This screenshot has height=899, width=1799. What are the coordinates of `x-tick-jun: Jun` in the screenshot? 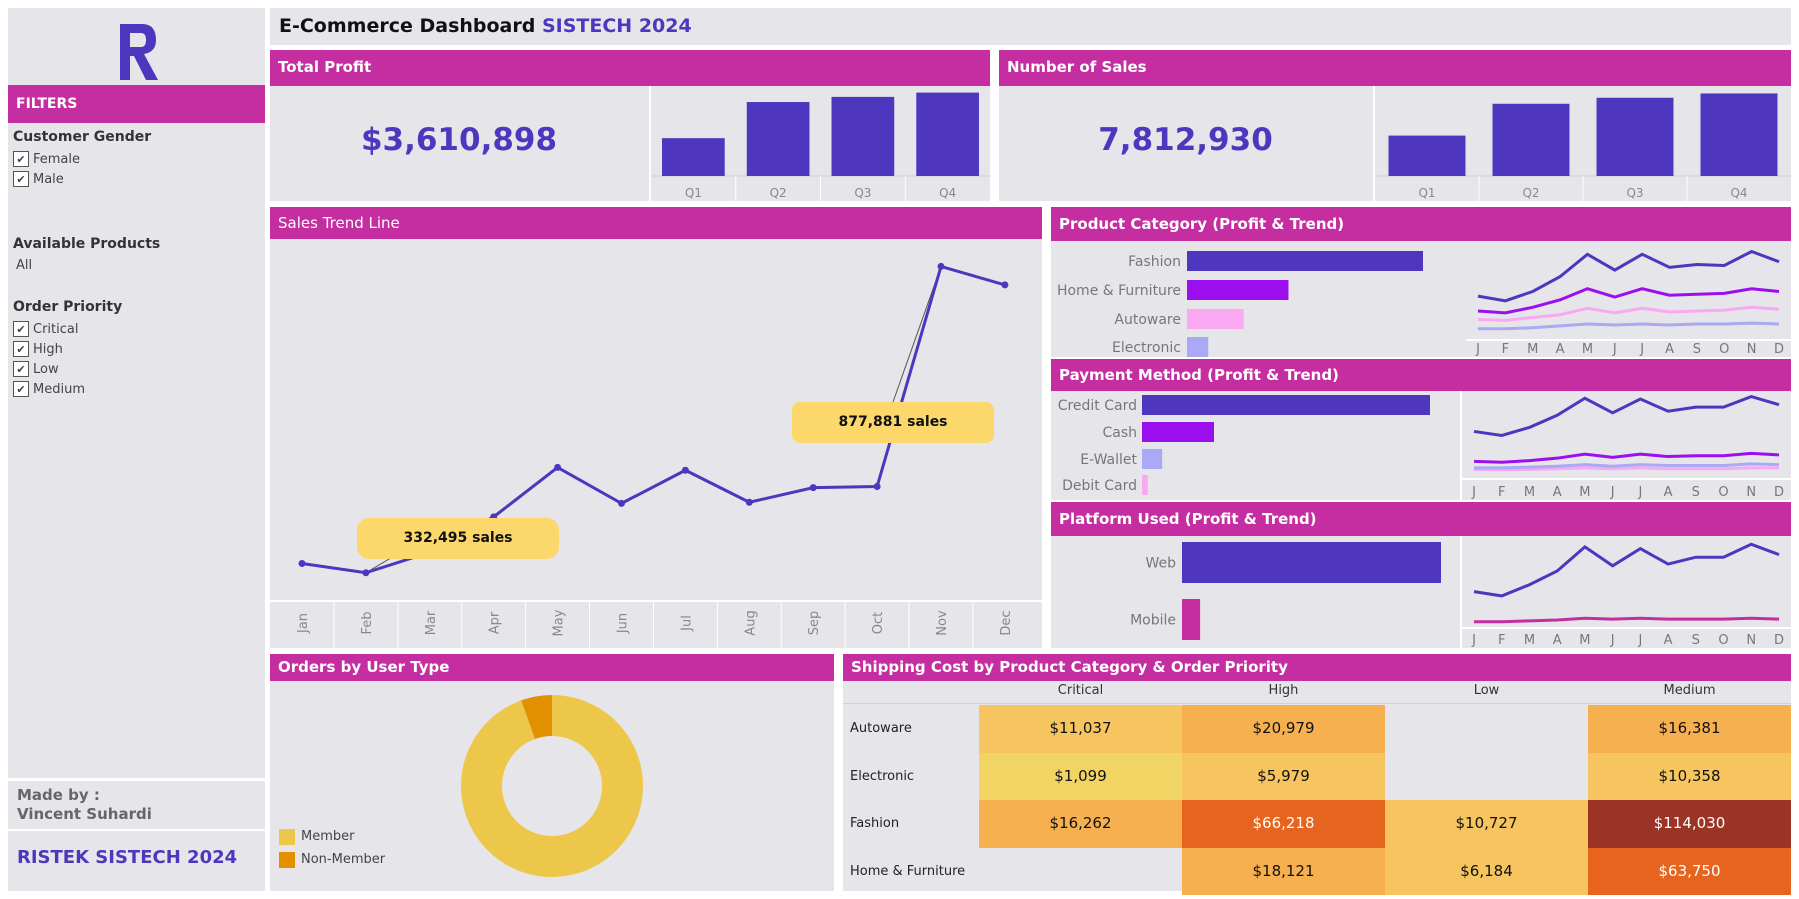 It's located at (623, 623).